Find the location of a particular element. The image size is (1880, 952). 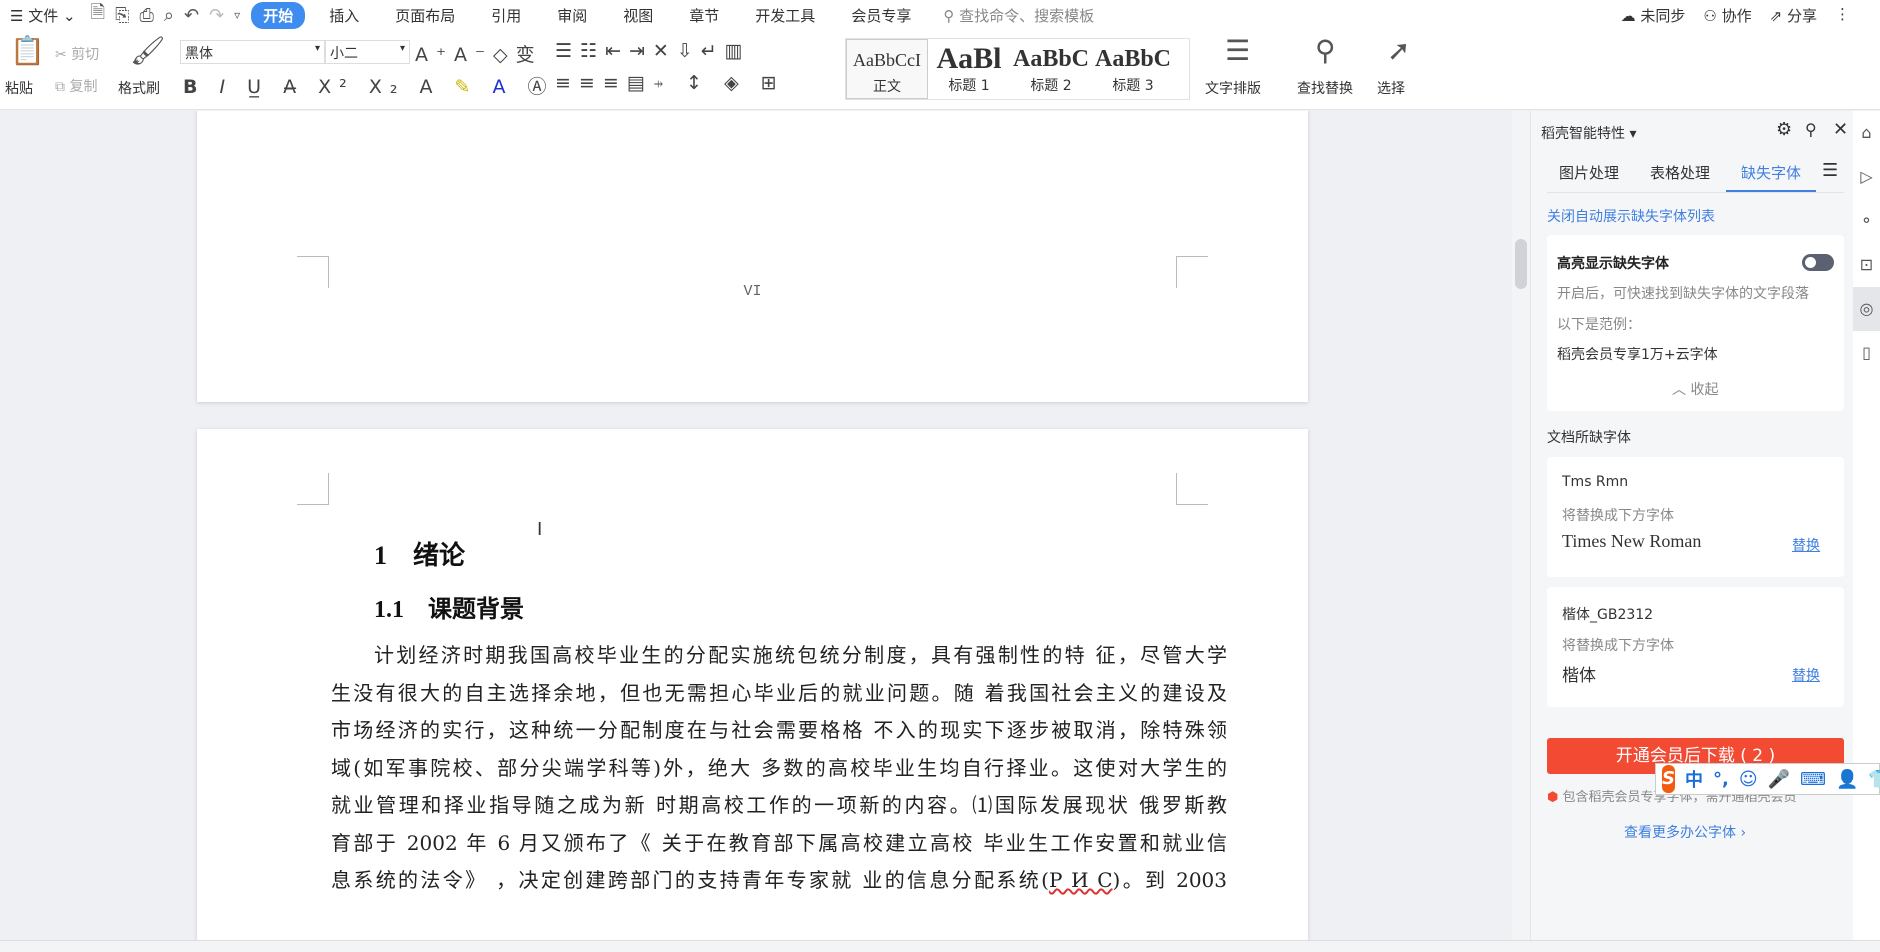

panel-title: 稻壳智能特性 ▾ is located at coordinates (1588, 133).